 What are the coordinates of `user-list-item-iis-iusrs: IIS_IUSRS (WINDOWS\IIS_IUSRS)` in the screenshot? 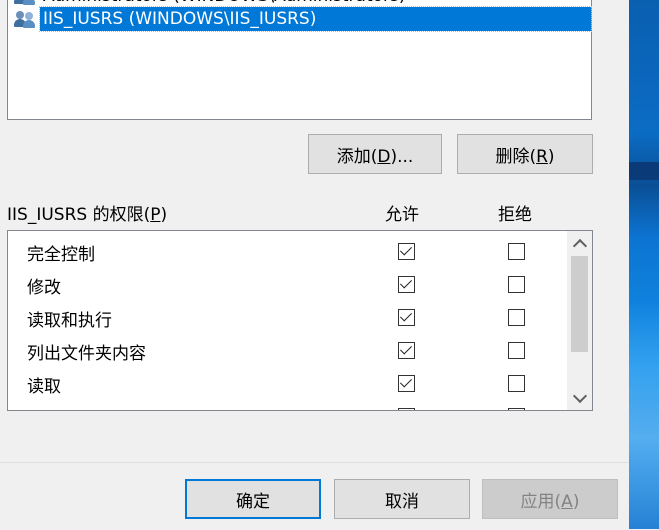 It's located at (303, 19).